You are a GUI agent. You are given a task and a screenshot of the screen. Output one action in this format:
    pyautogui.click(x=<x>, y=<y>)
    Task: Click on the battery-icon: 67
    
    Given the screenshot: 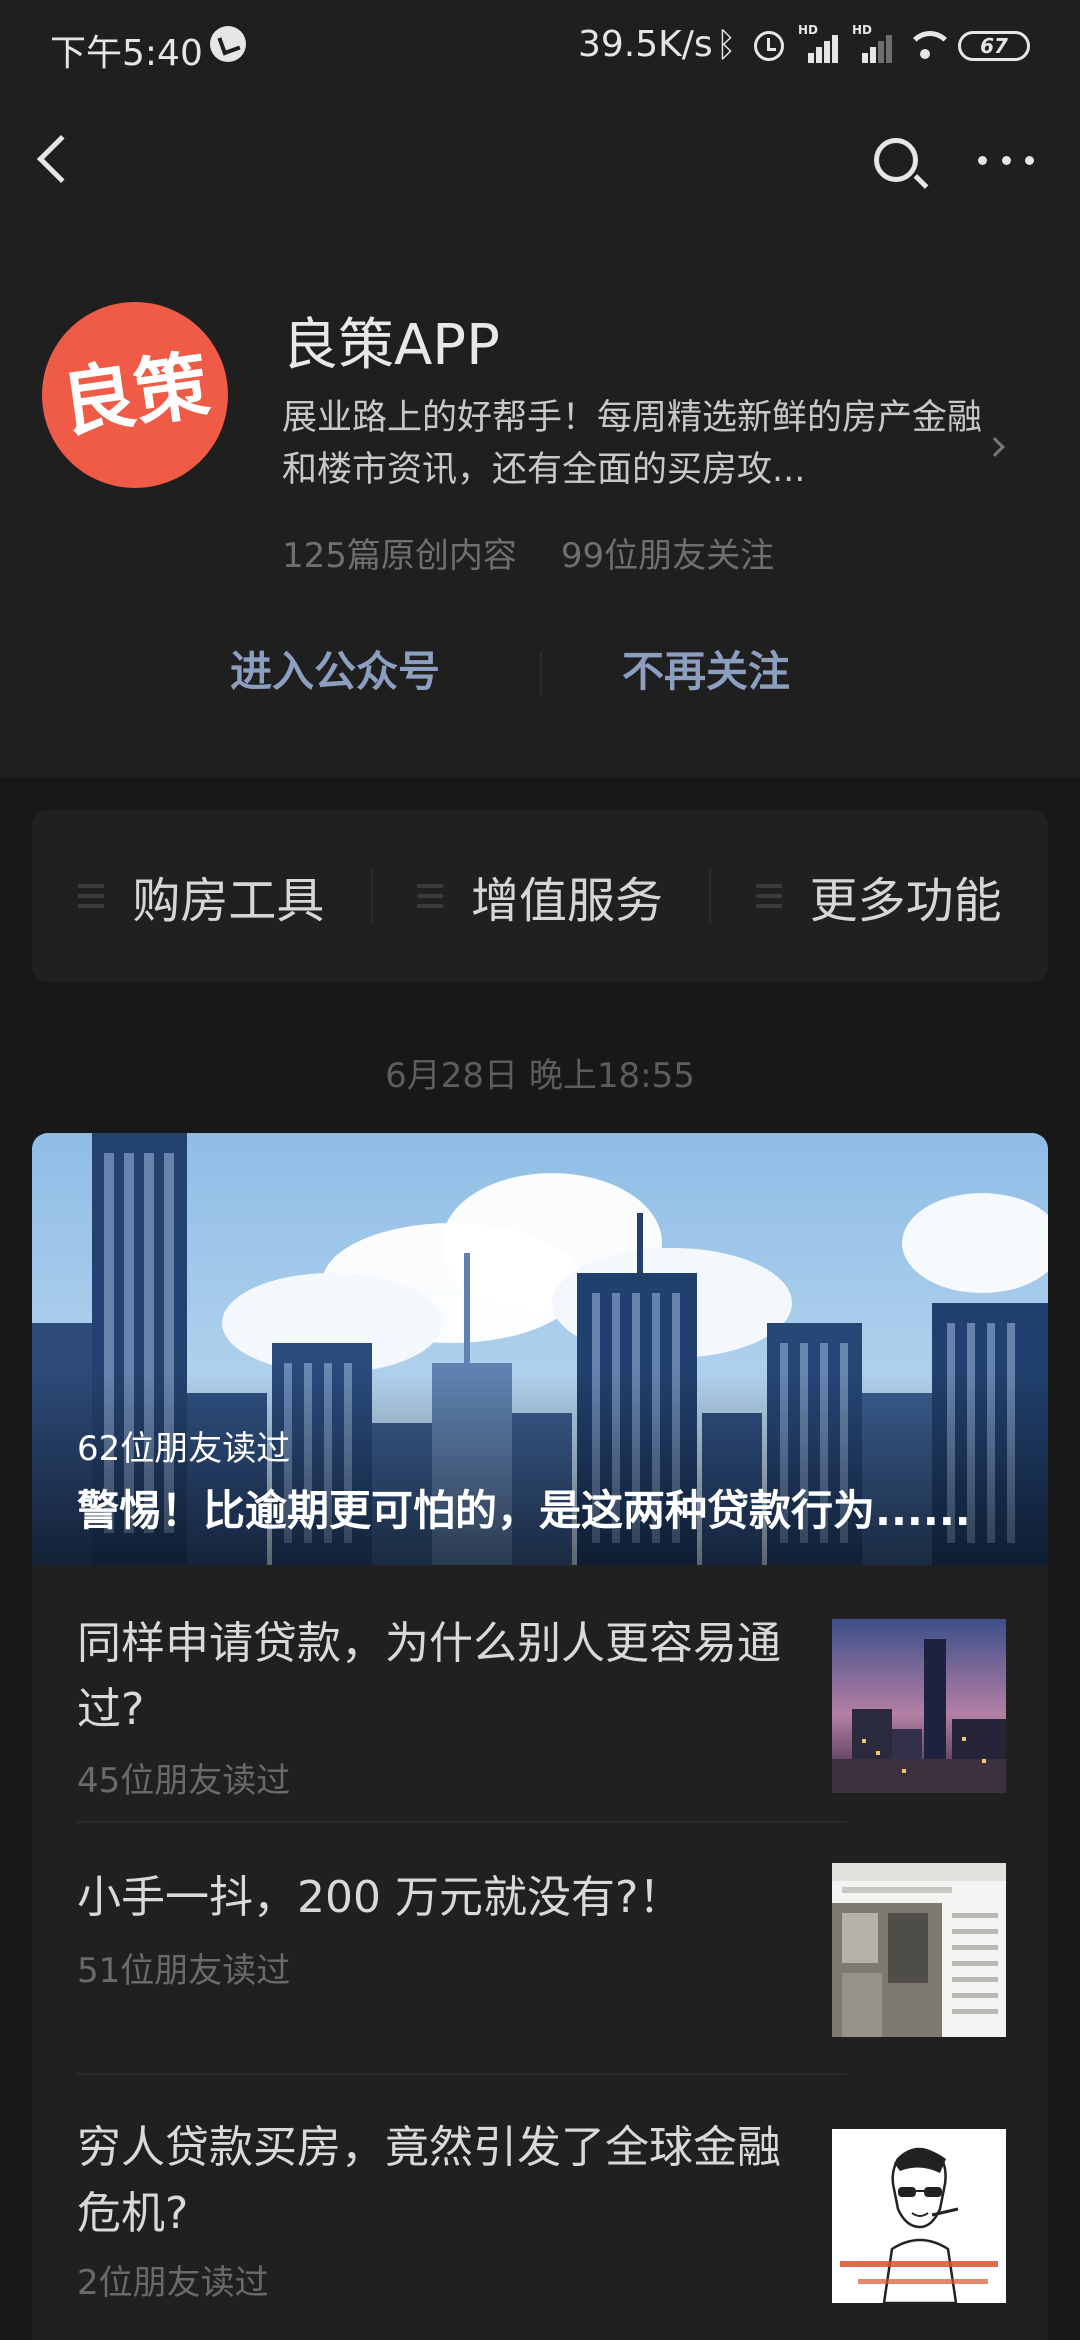 What is the action you would take?
    pyautogui.click(x=994, y=46)
    